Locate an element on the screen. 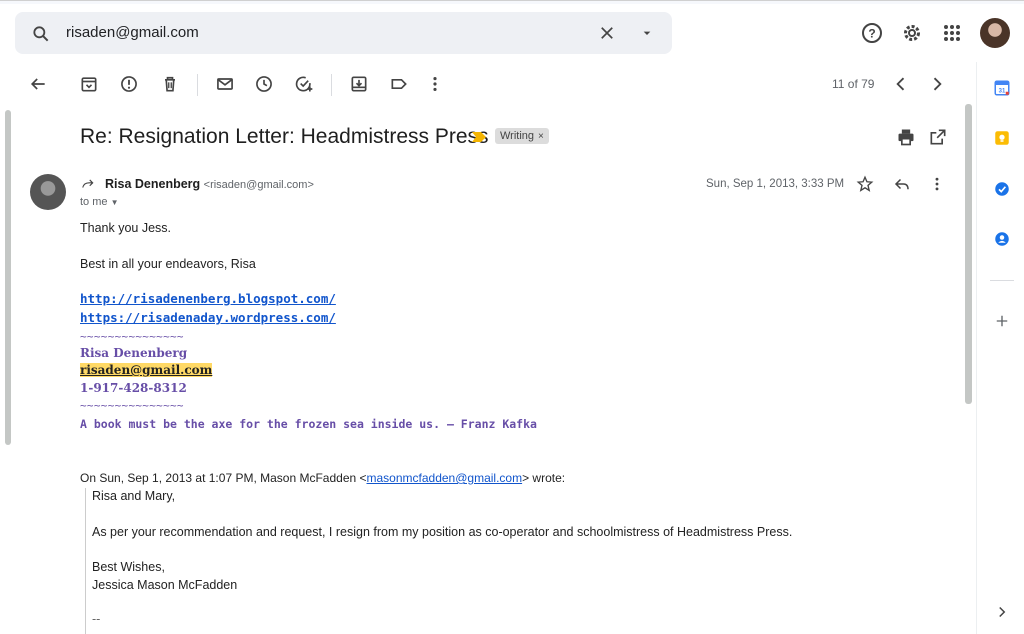 This screenshot has height=634, width=1024. body-line: Thank you Jess. is located at coordinates (126, 228).